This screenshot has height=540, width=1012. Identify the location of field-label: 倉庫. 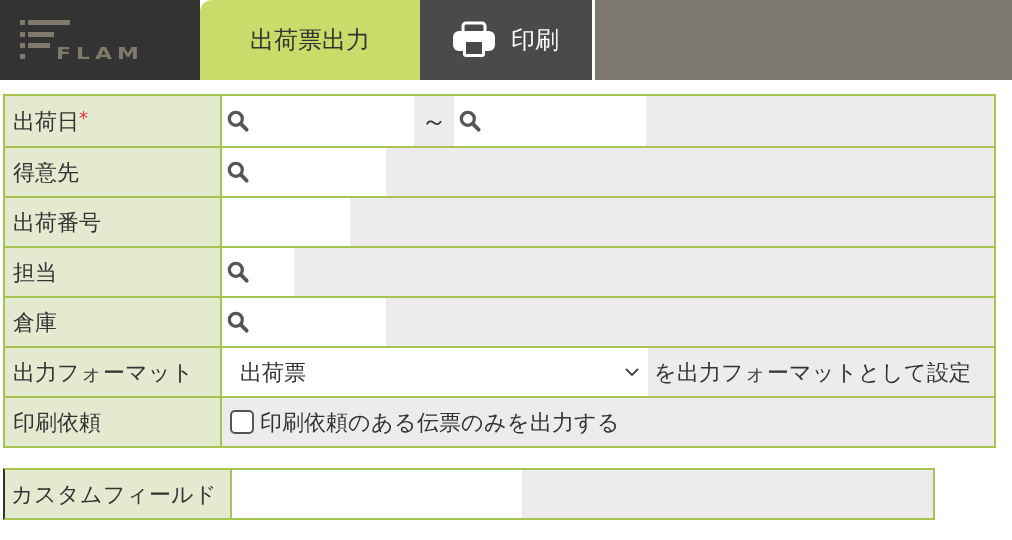
(113, 322).